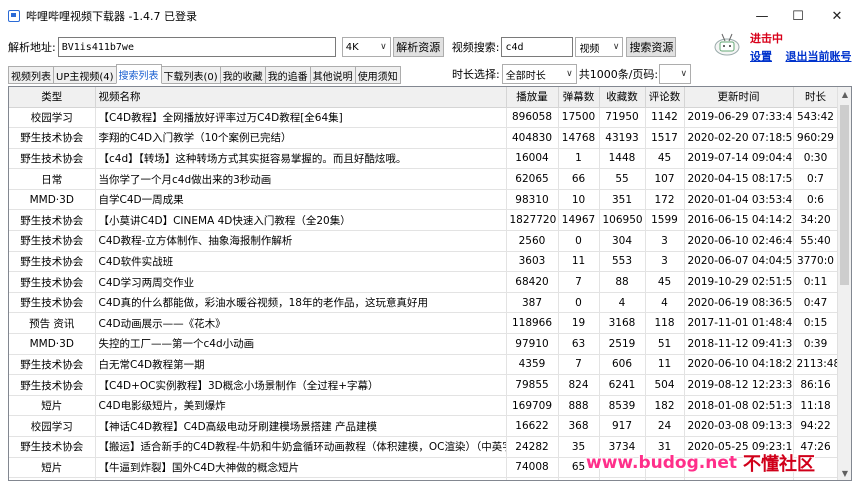  Describe the element at coordinates (532, 97) in the screenshot. I see `column-header-views: 播放量` at that location.